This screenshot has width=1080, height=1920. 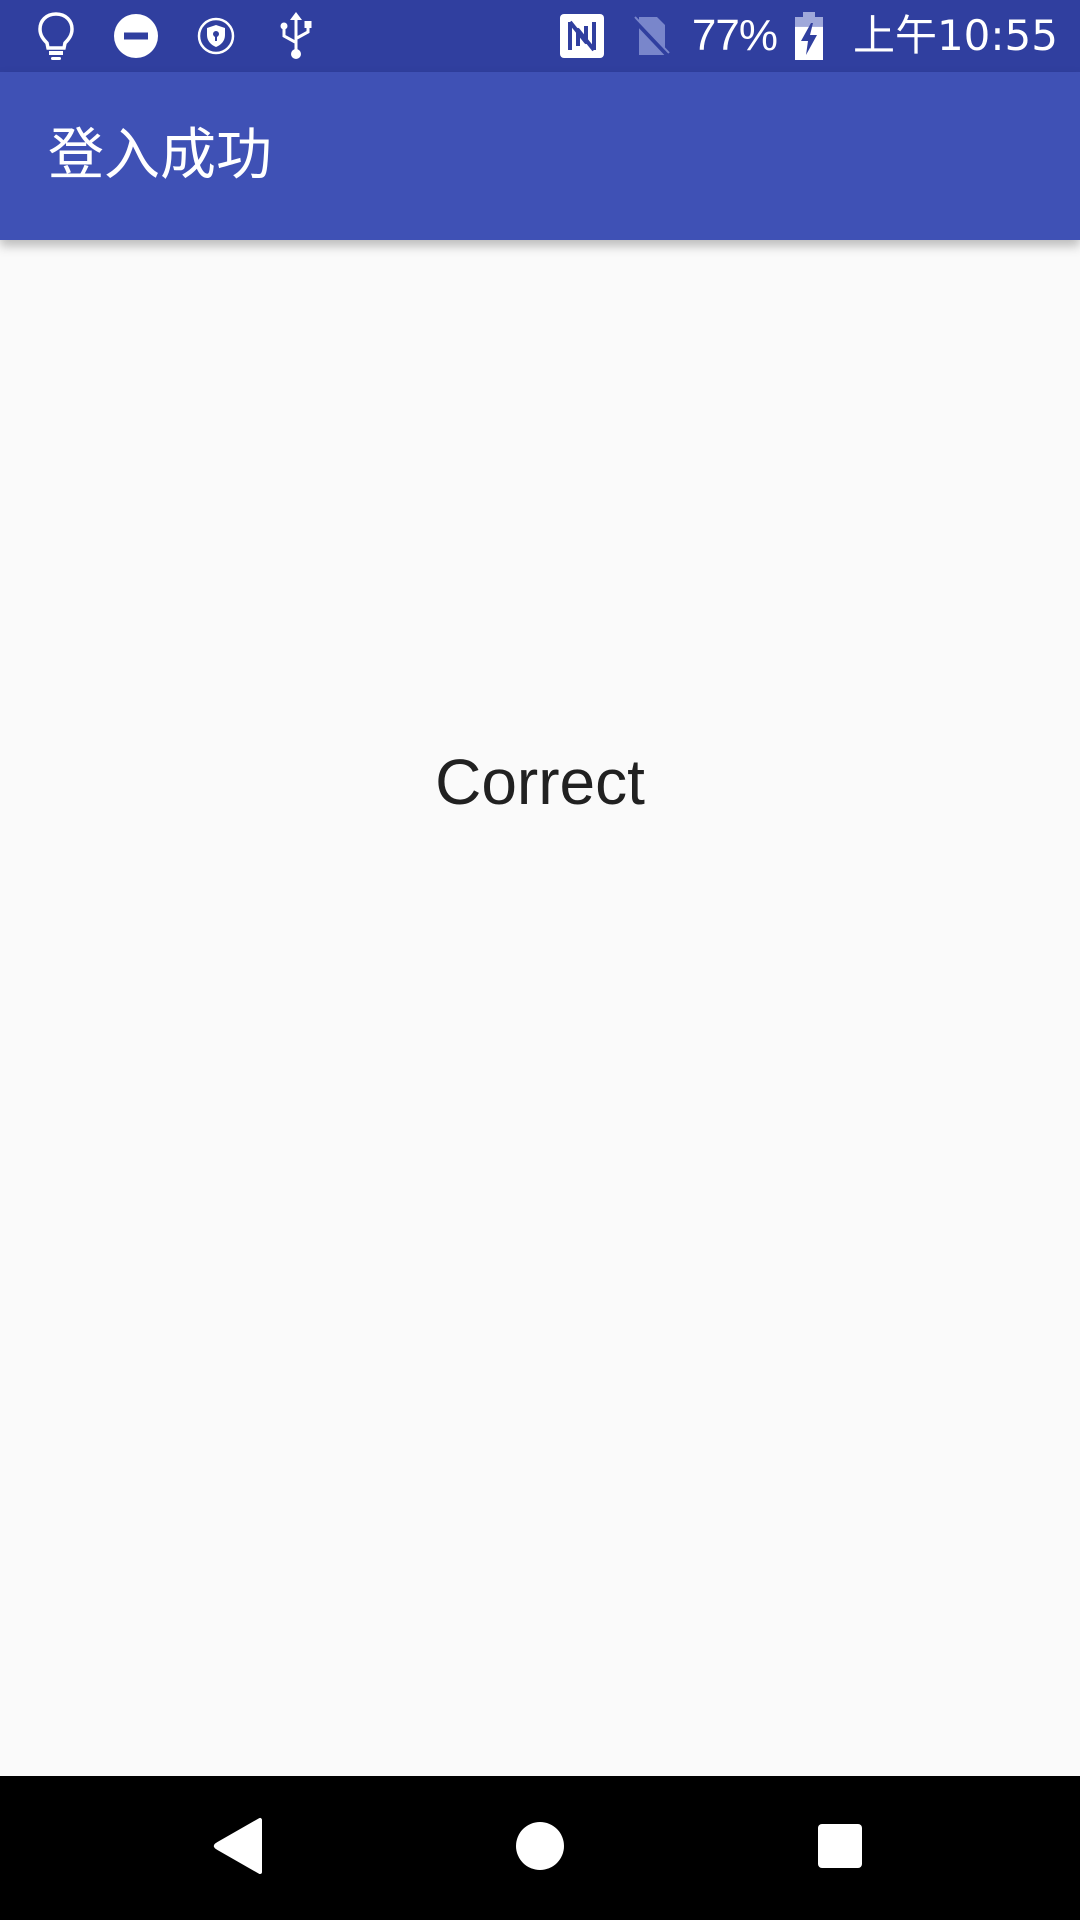 I want to click on battery-charging-icon, so click(x=809, y=36).